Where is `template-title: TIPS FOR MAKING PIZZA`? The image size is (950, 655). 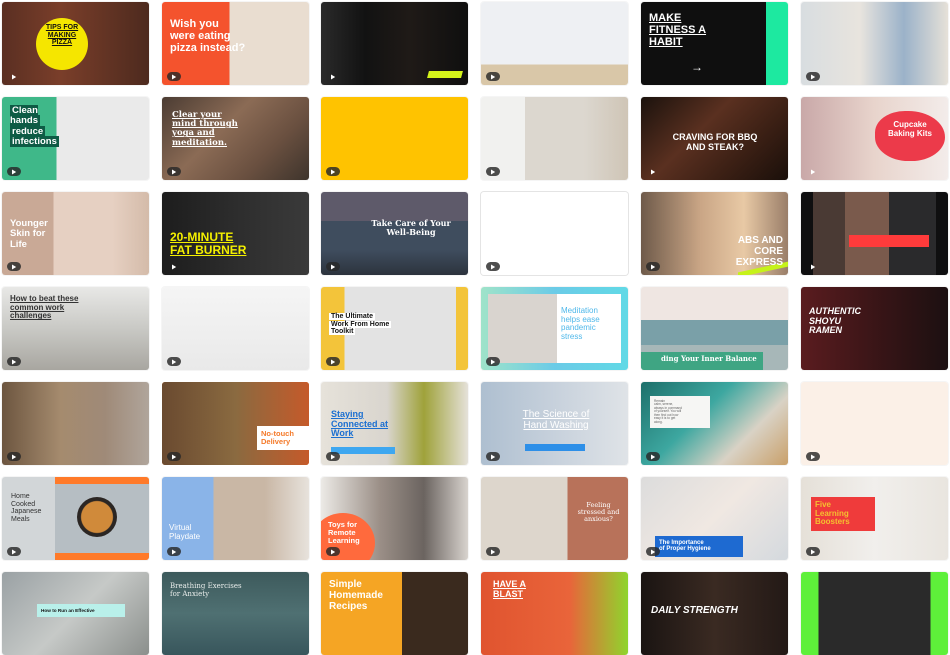 template-title: TIPS FOR MAKING PIZZA is located at coordinates (62, 35).